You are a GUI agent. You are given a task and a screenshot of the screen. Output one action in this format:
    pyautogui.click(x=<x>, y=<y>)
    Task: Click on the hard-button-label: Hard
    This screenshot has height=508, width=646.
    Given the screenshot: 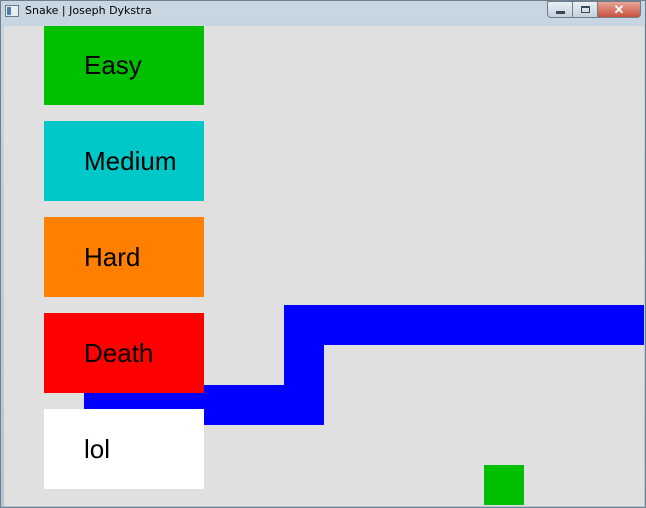 What is the action you would take?
    pyautogui.click(x=112, y=256)
    